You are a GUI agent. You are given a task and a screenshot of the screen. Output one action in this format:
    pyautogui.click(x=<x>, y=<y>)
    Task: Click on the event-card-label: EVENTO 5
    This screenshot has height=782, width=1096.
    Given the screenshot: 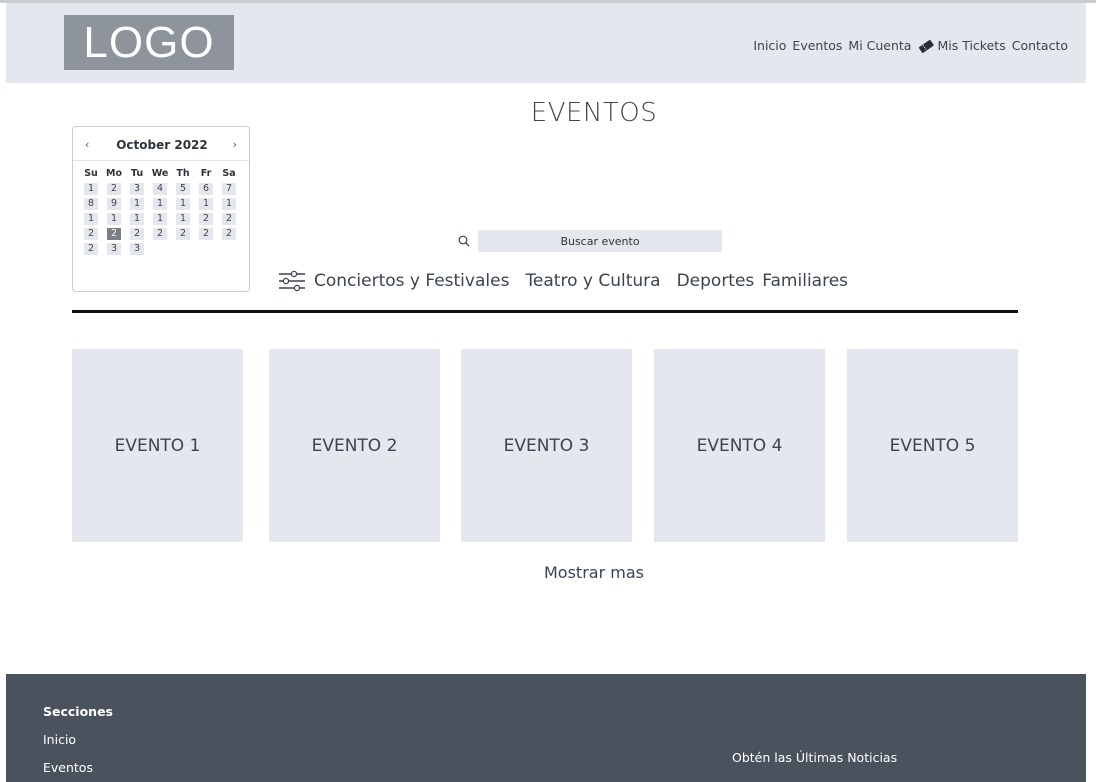 What is the action you would take?
    pyautogui.click(x=932, y=445)
    